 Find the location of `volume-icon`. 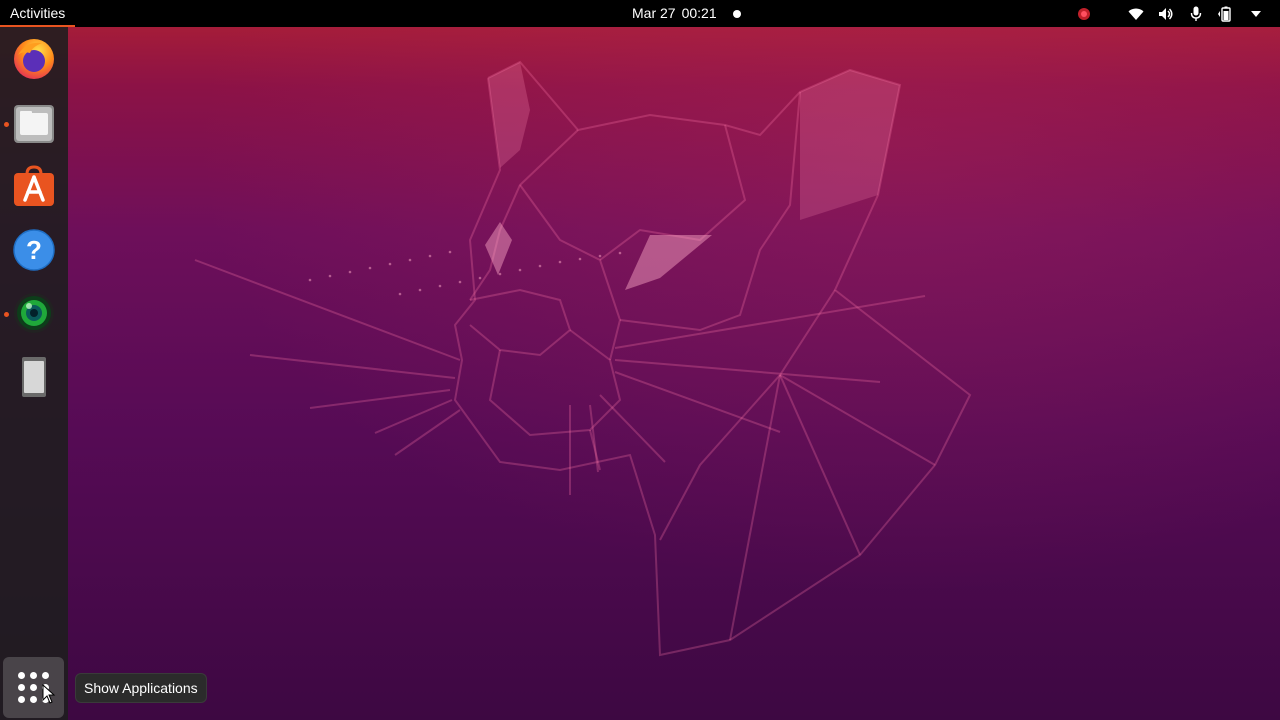

volume-icon is located at coordinates (1166, 14).